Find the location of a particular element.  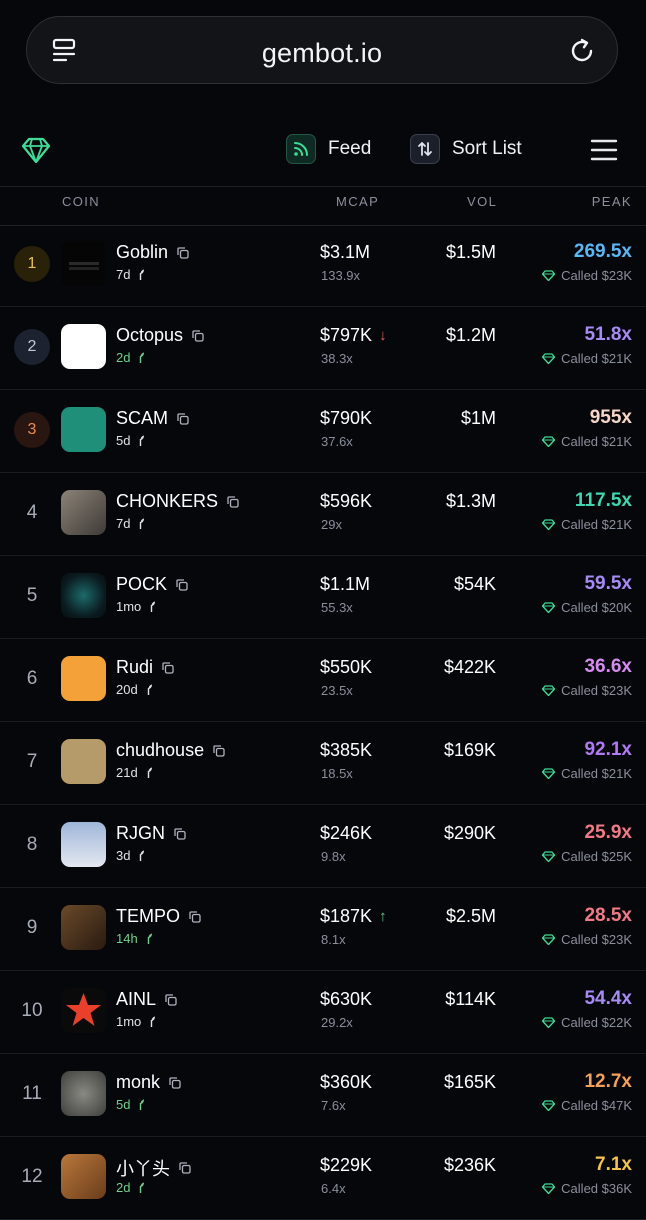

volume: $1.3M is located at coordinates (470, 501).